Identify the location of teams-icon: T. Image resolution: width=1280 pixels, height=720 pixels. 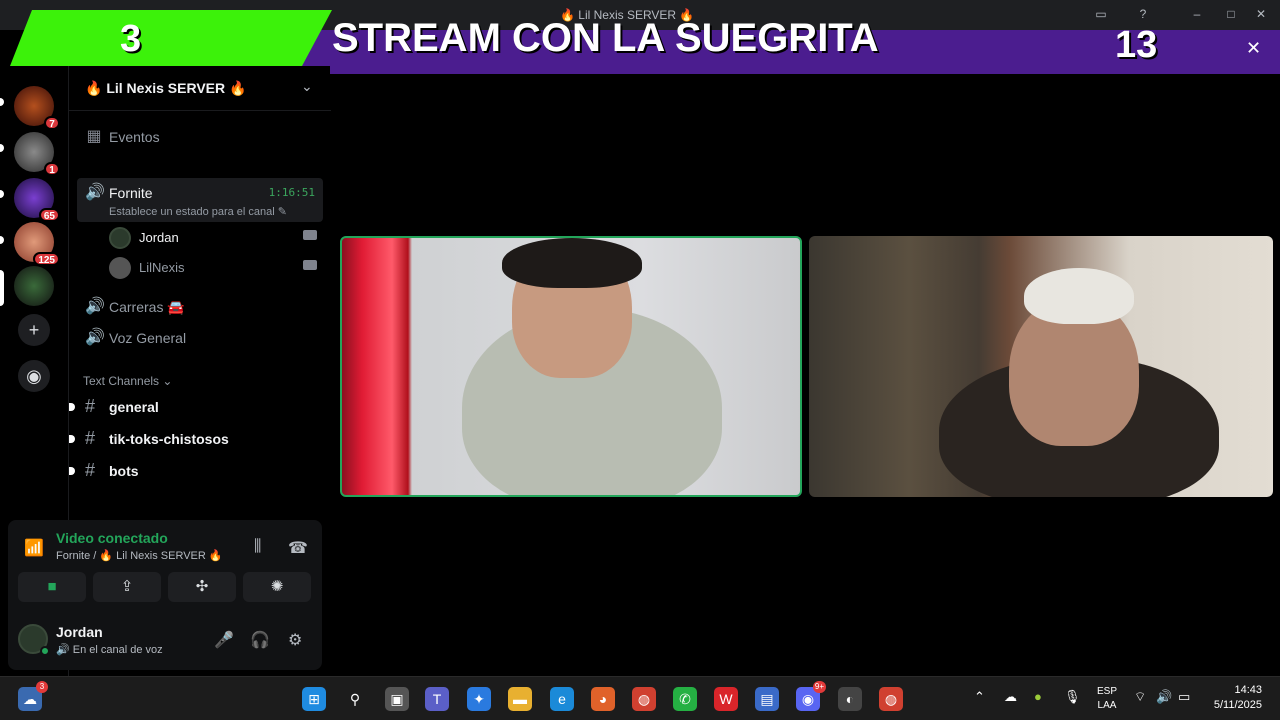
(437, 699).